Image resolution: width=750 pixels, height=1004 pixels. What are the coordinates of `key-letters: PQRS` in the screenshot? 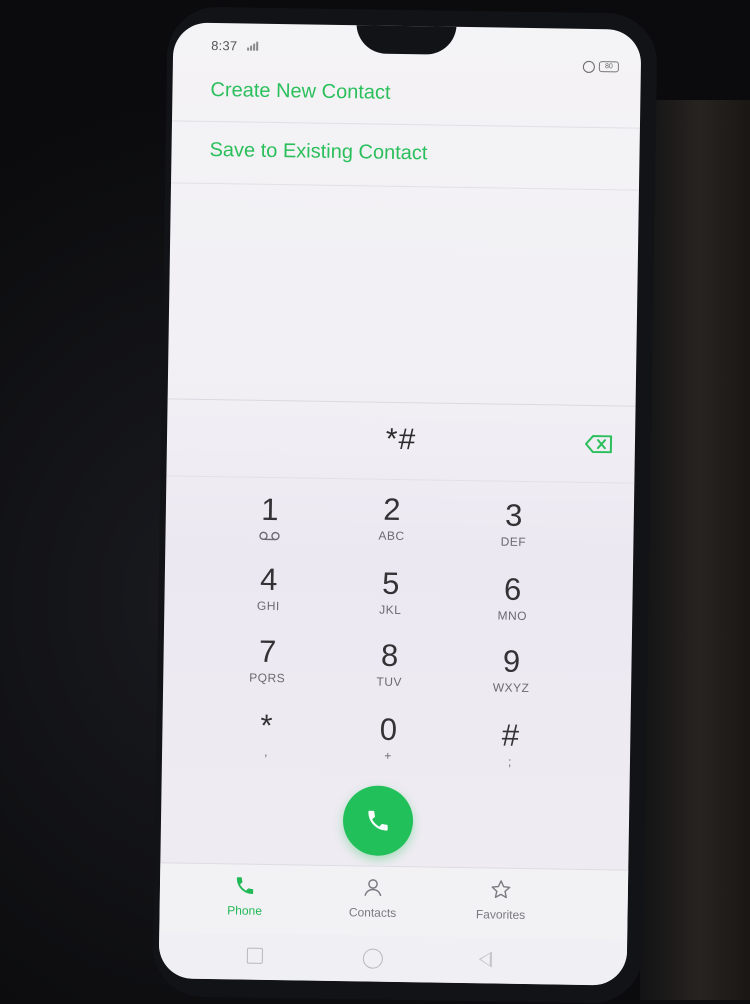 It's located at (267, 678).